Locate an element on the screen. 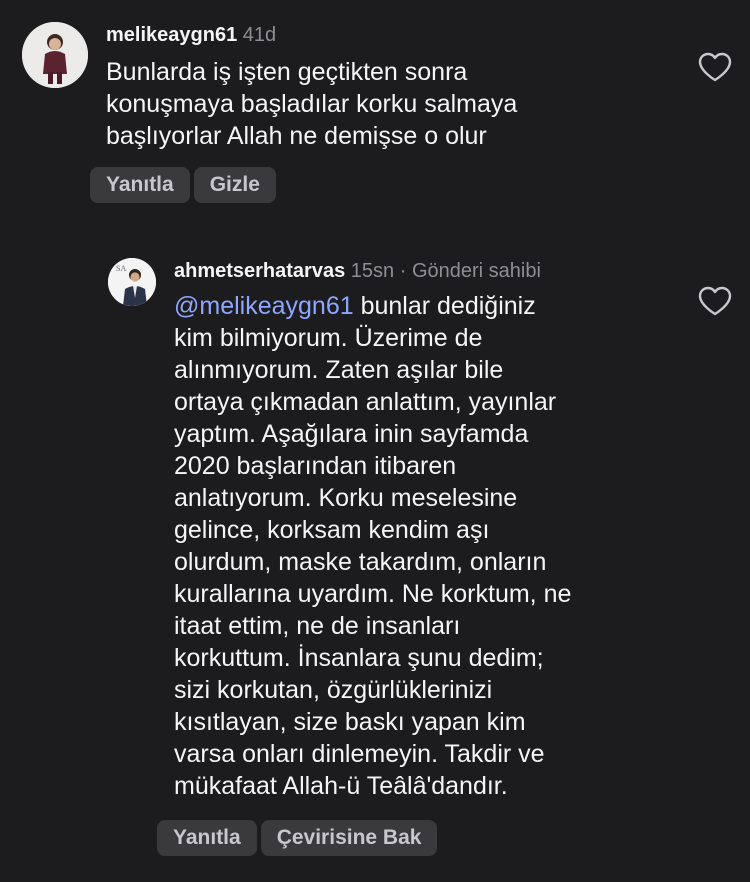 The image size is (750, 882). comment-actions: Yanıtla Gizle is located at coordinates (185, 185).